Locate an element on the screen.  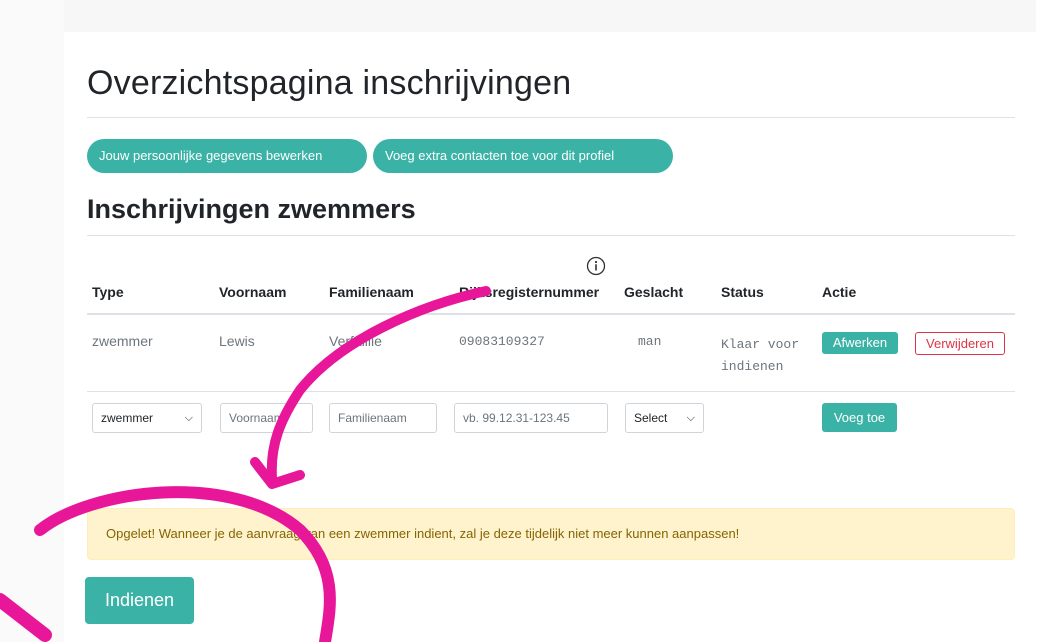
edit-personal-button: Jouw persoonlijke gegevens bewerken is located at coordinates (227, 156).